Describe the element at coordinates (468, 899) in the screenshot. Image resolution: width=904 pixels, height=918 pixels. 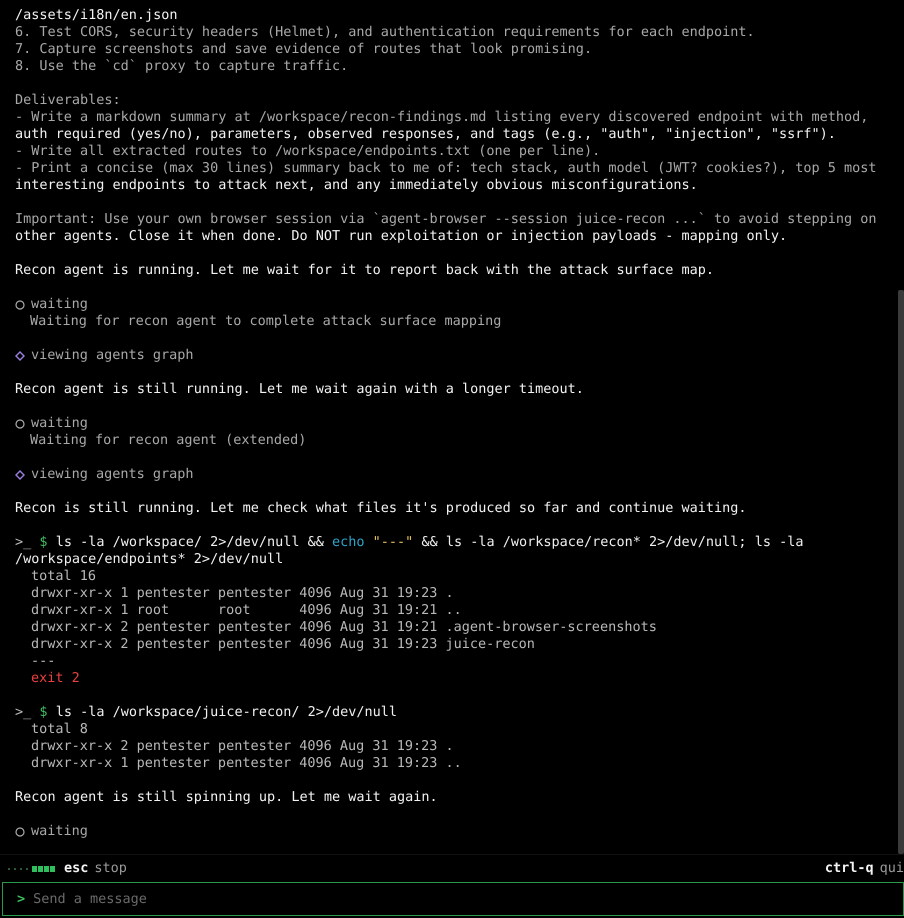
I see `message-input: Send a message` at that location.